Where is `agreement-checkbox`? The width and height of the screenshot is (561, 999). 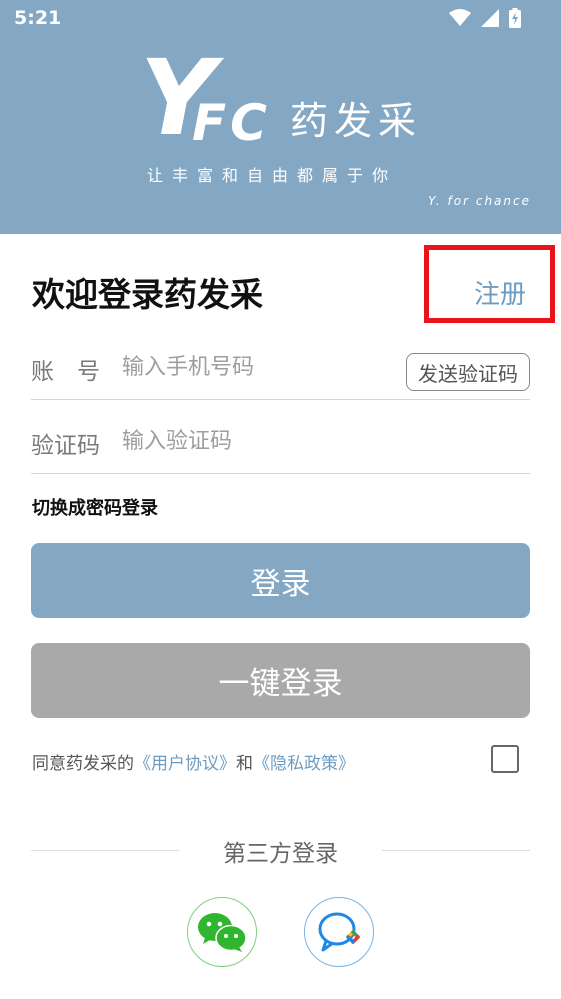
agreement-checkbox is located at coordinates (505, 759).